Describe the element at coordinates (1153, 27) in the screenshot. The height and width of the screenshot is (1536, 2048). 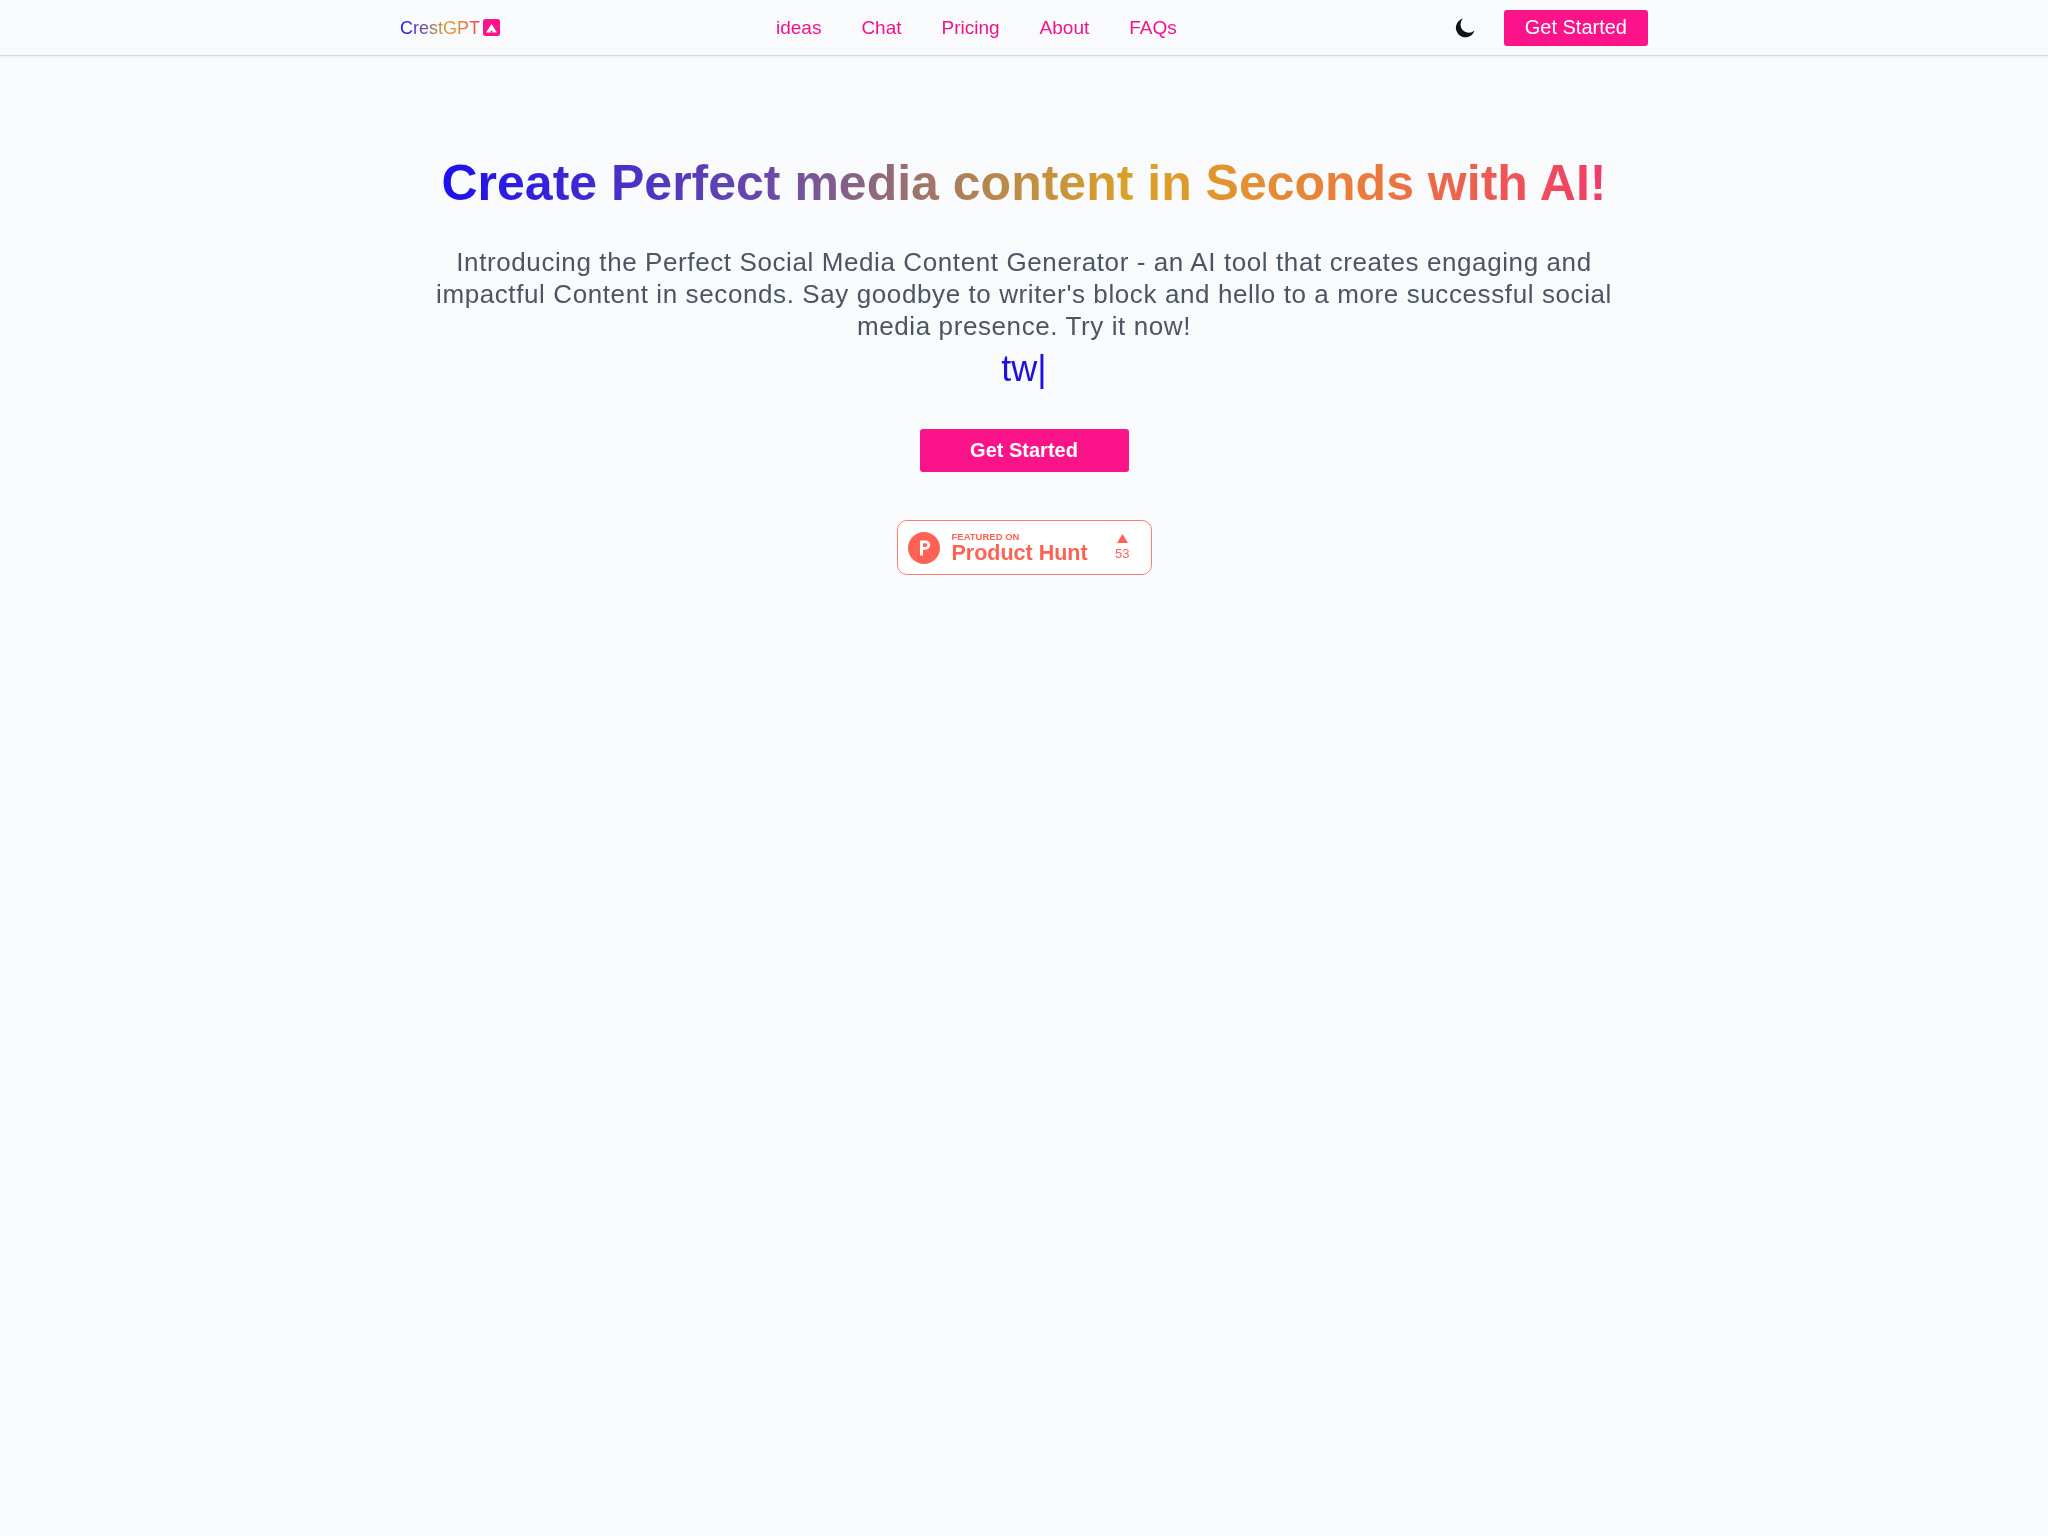
I see `nav-link: FAQs` at that location.